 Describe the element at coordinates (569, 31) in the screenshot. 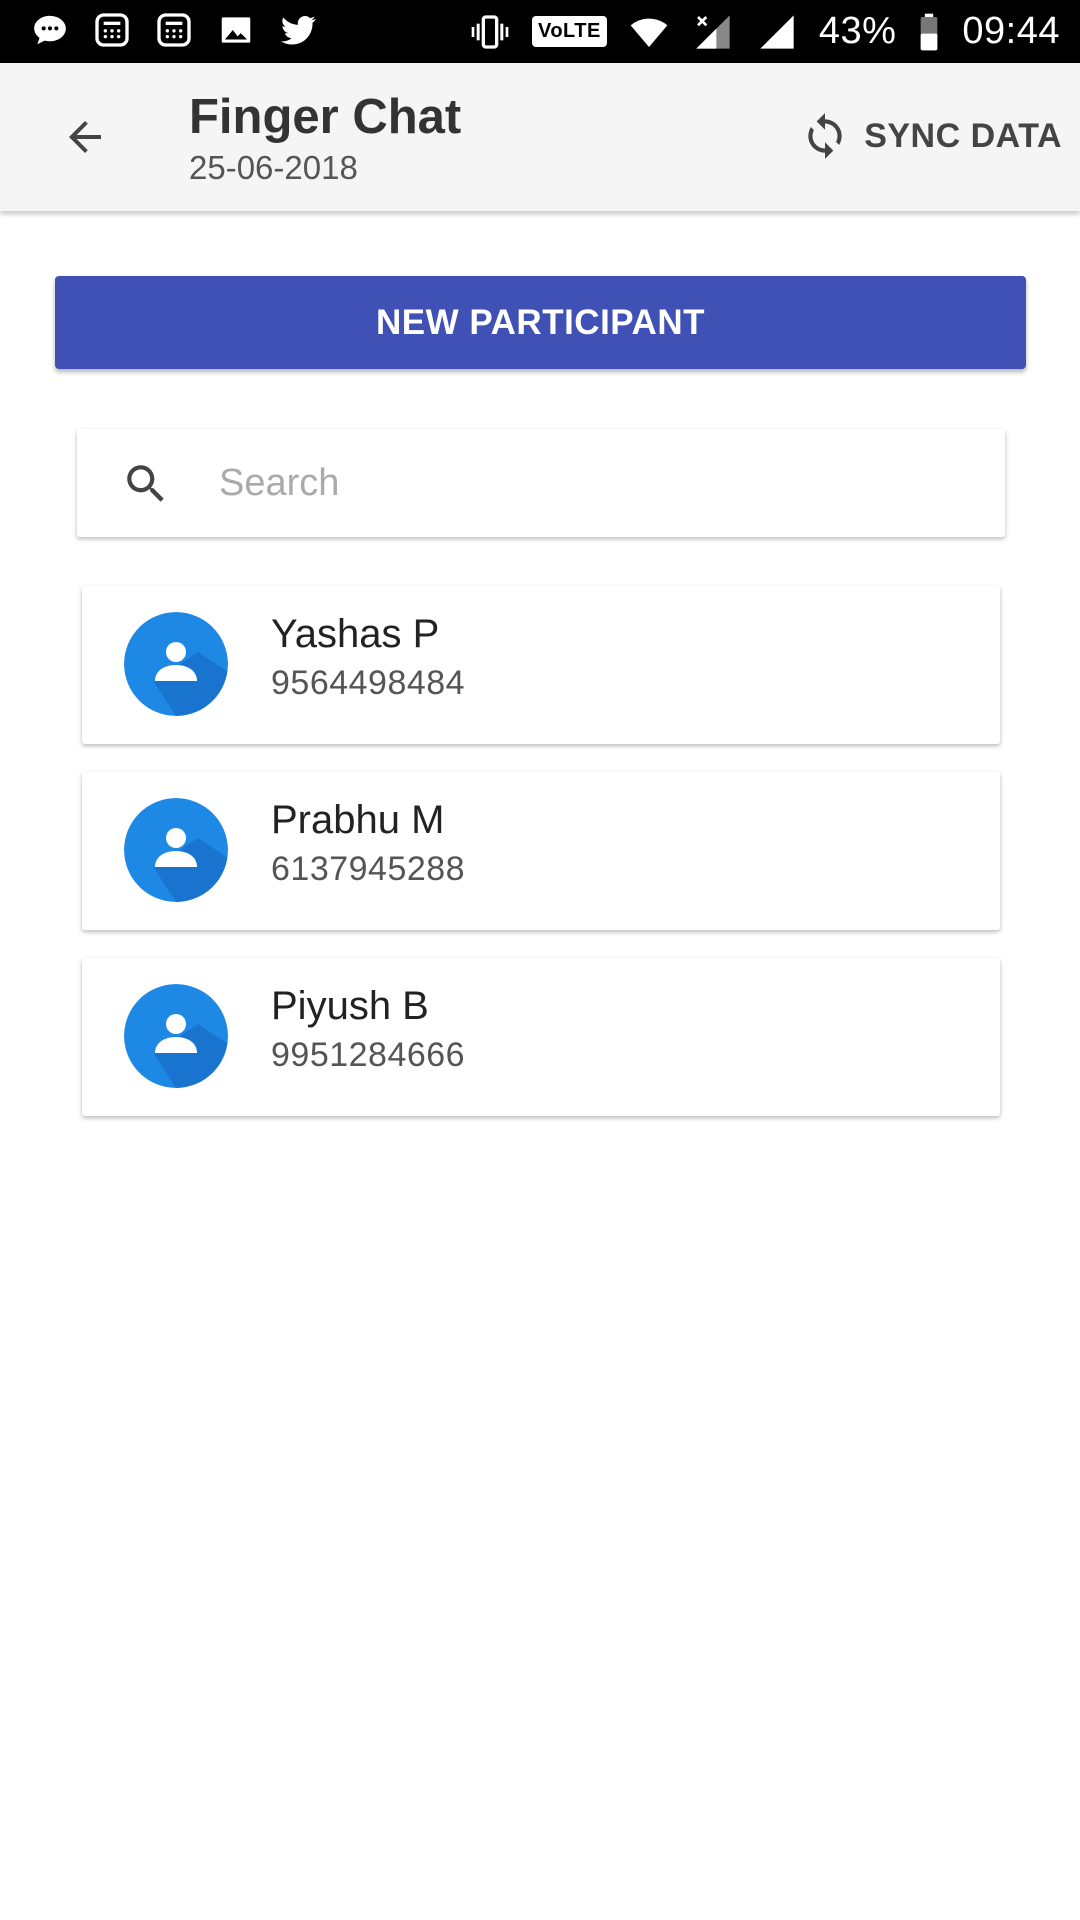

I see `volte-icon: VoLTE` at that location.